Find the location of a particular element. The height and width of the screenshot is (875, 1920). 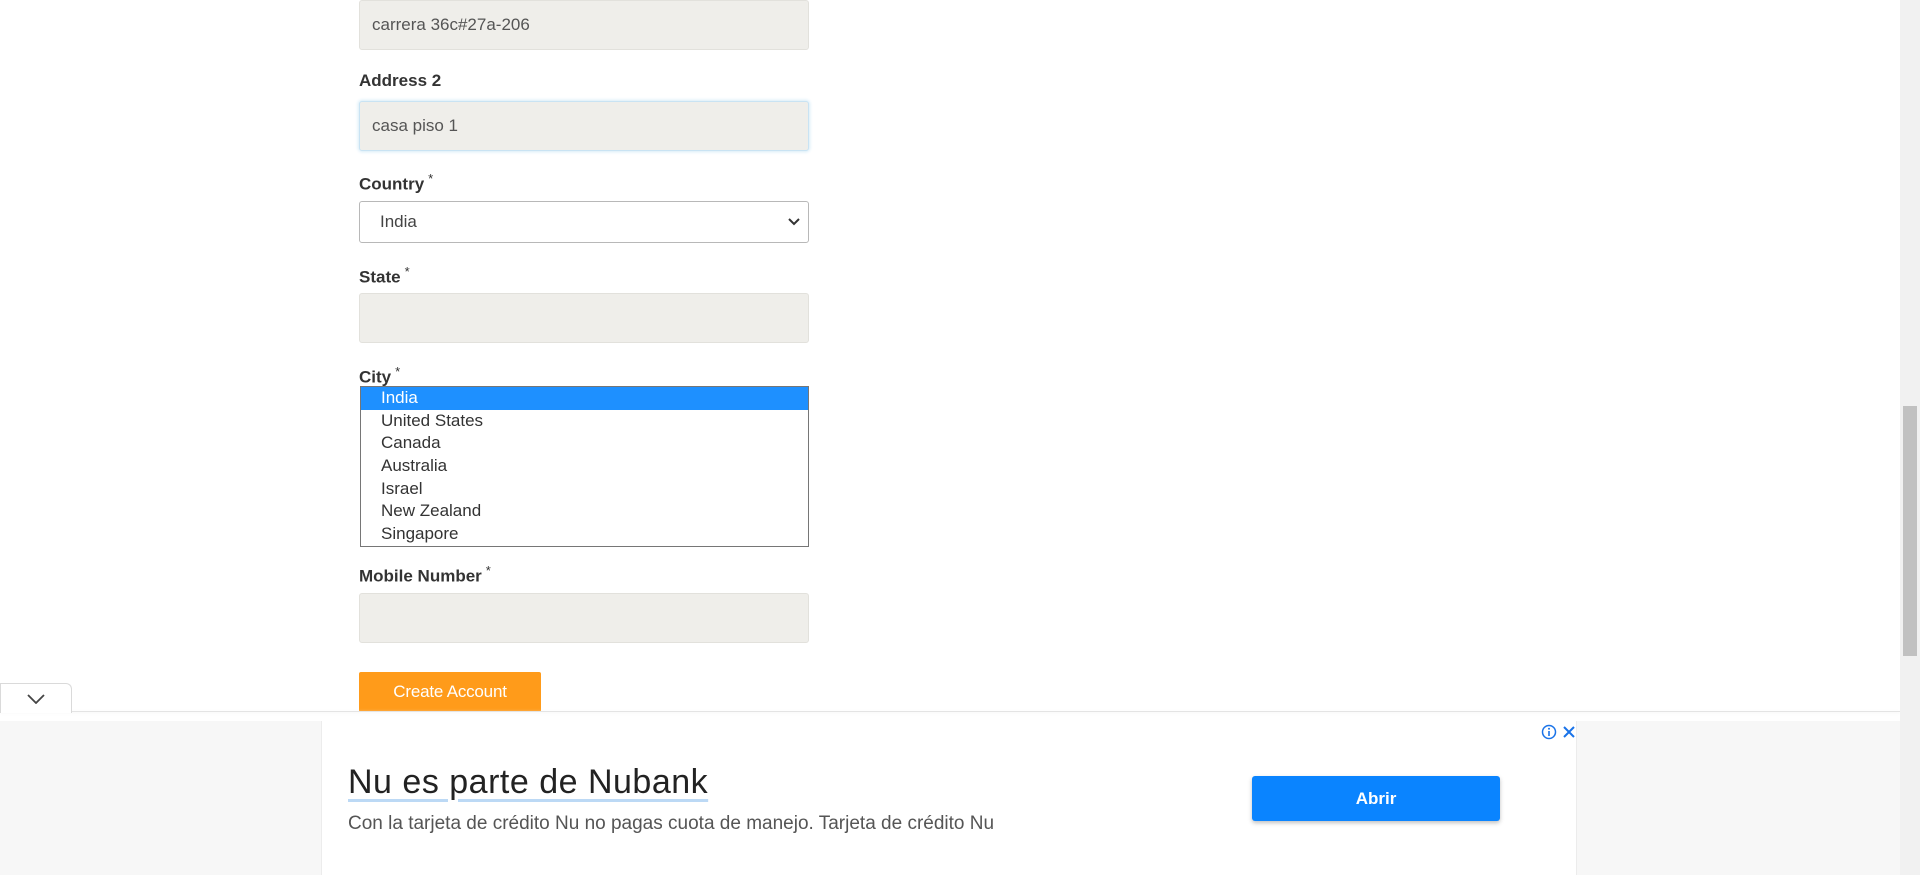

dropdown-option: Australia is located at coordinates (584, 466).